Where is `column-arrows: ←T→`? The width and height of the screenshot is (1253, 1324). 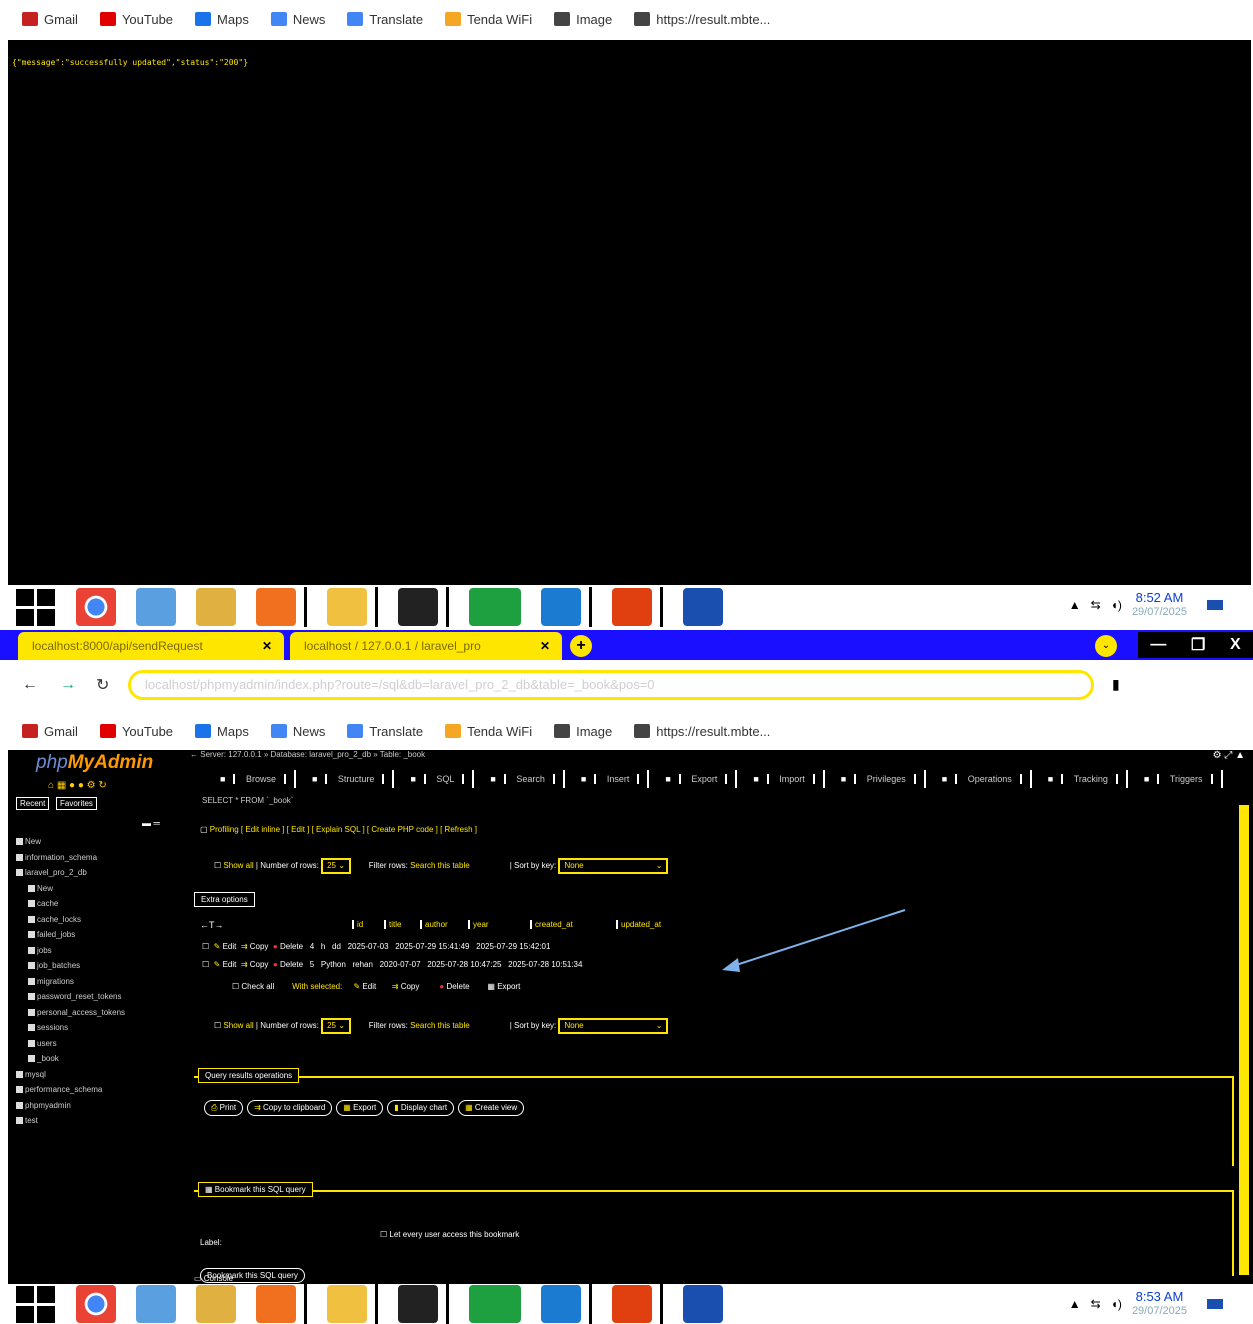
column-arrows: ←T→ is located at coordinates (212, 925).